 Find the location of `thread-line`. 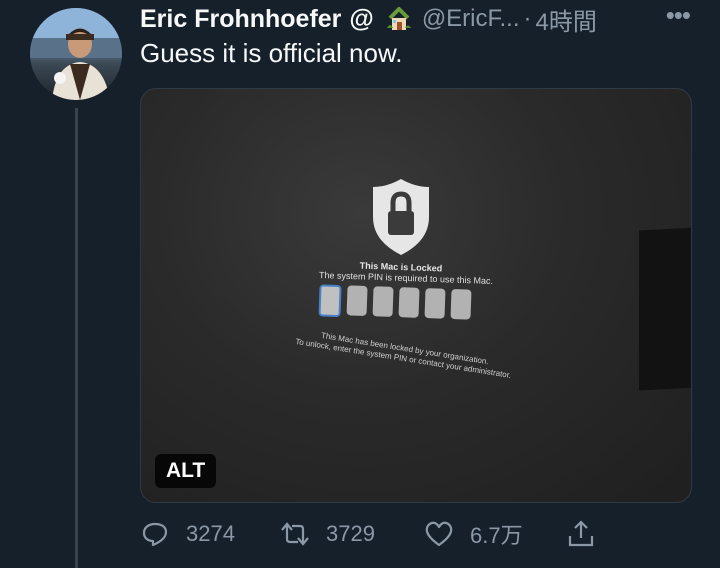

thread-line is located at coordinates (76, 338).